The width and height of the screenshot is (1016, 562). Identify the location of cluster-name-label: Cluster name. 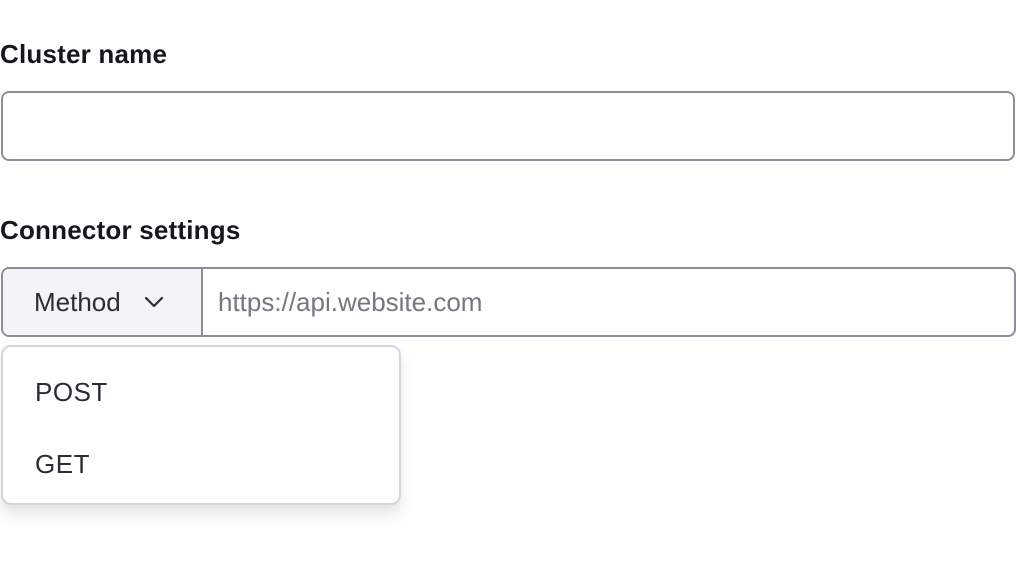
(84, 54).